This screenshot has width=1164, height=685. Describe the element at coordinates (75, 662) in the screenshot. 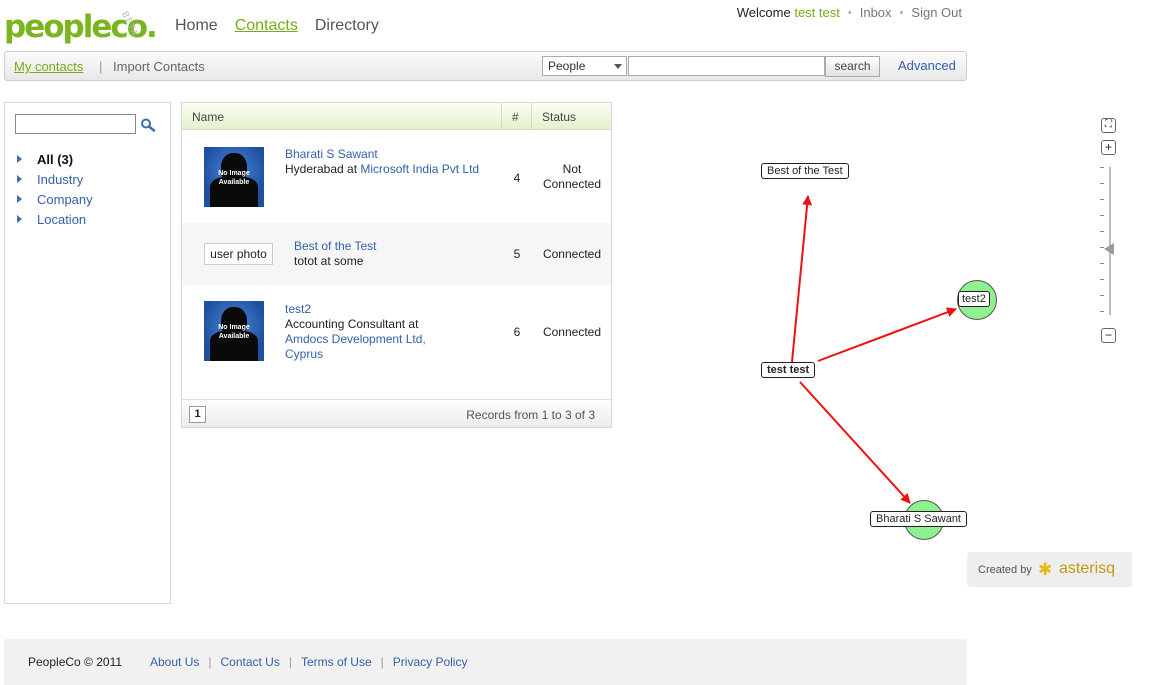

I see `copyright-text: PeopleCo © 2011` at that location.